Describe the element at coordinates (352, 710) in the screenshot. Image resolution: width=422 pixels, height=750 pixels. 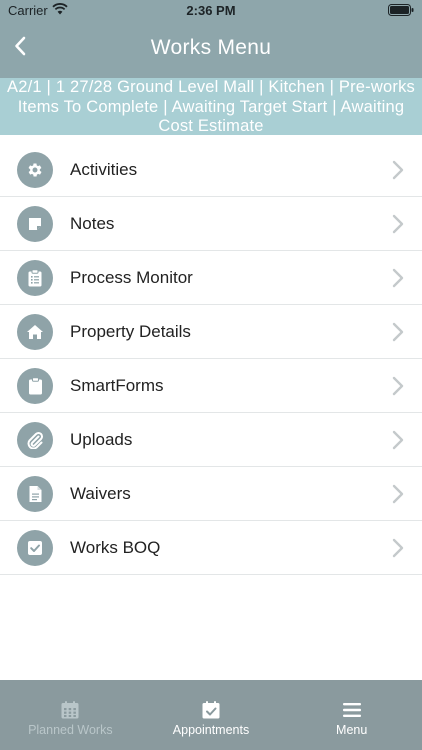
I see `menu-icon` at that location.